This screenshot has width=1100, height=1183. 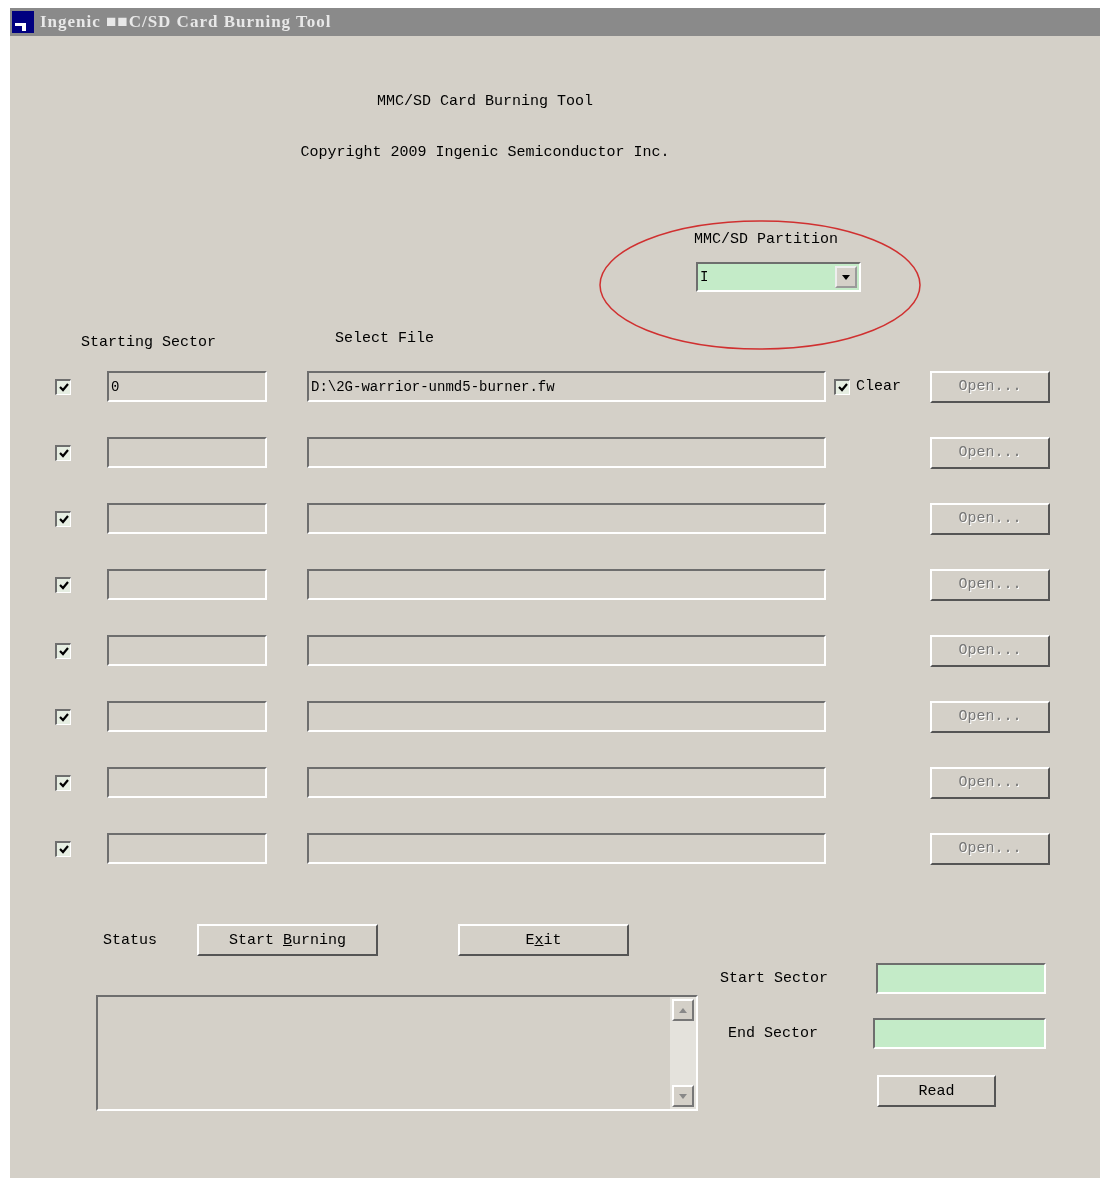 What do you see at coordinates (385, 338) in the screenshot?
I see `column-label: Select File` at bounding box center [385, 338].